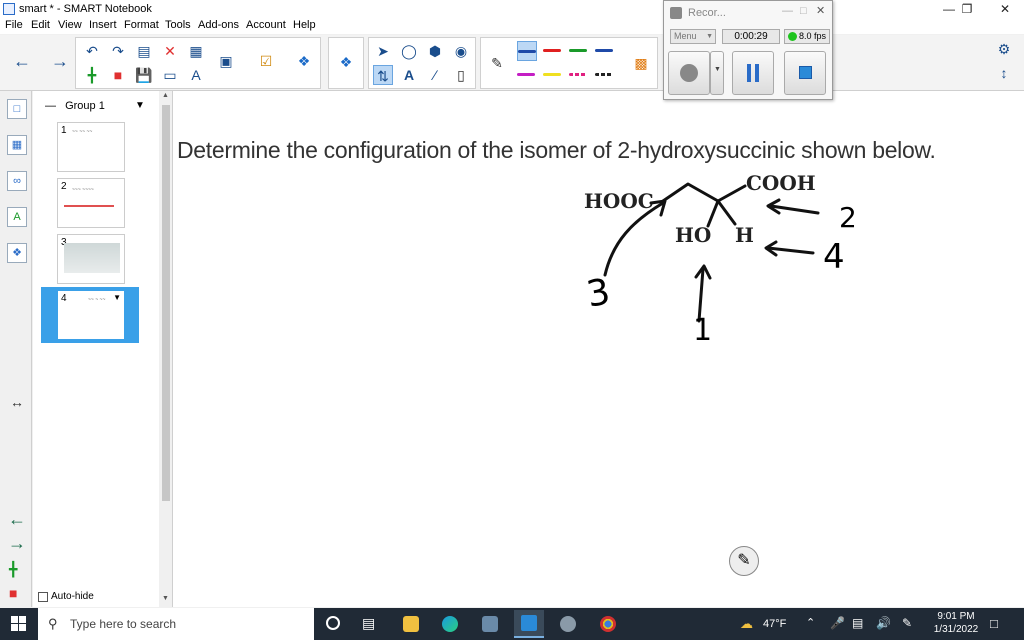 The height and width of the screenshot is (640, 1024). Describe the element at coordinates (22, 61) in the screenshot. I see `previous-page-icon: ←` at that location.